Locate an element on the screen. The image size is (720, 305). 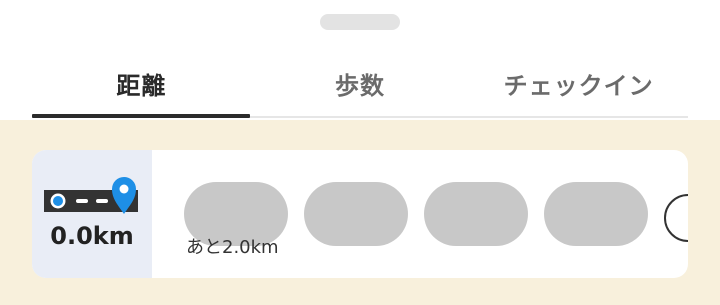
goal-marker is located at coordinates (676, 218).